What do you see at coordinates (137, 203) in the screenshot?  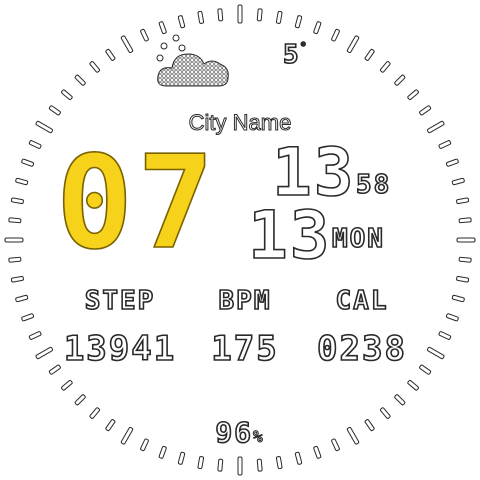 I see `hour-digits: 07` at bounding box center [137, 203].